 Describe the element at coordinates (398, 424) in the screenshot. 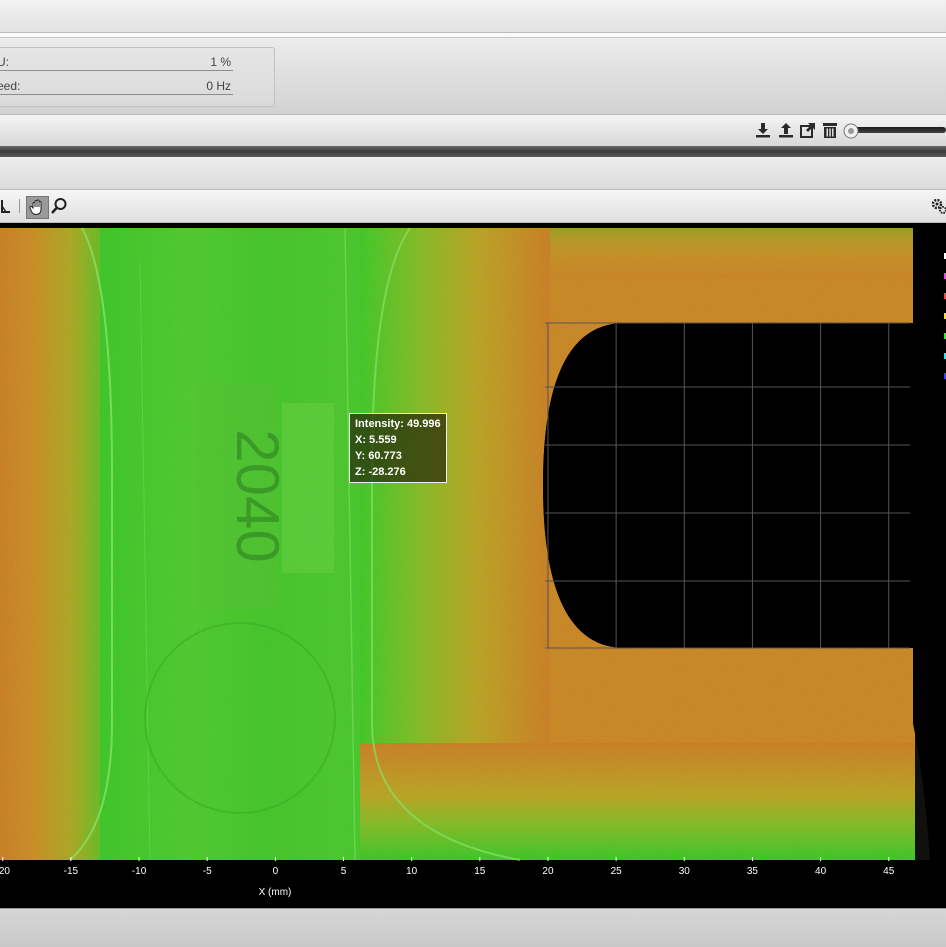

I see `tooltip-intensity: Intensity: 49.996` at that location.